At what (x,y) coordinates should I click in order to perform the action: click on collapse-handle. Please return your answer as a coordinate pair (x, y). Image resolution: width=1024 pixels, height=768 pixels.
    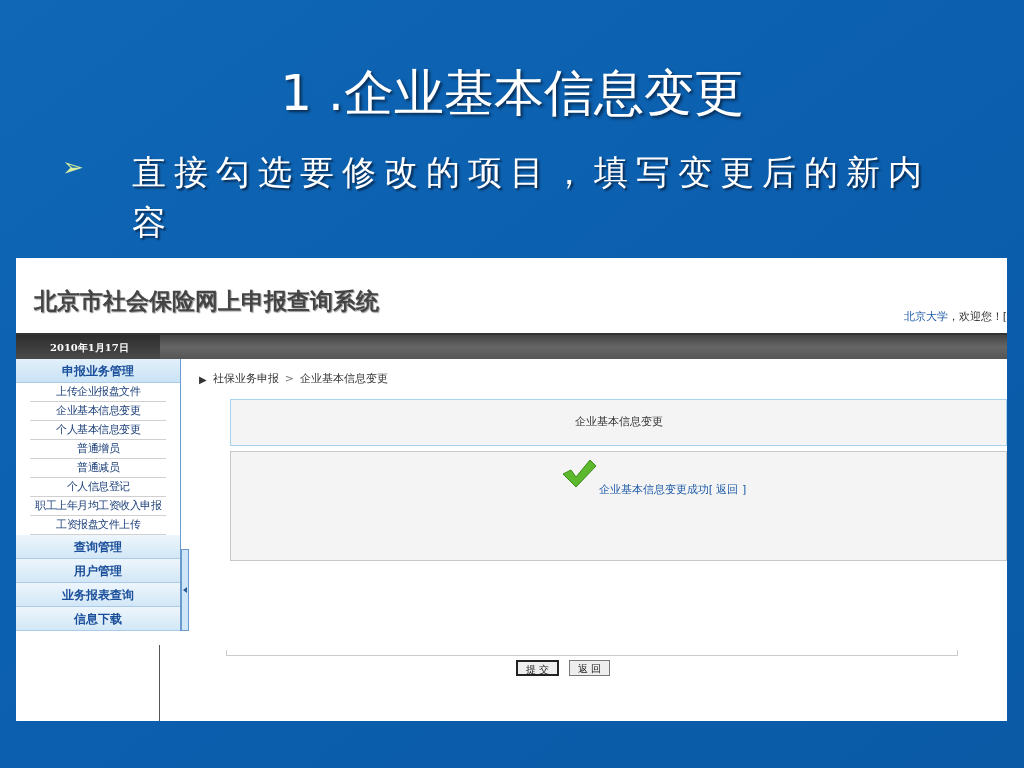
    Looking at the image, I should click on (185, 590).